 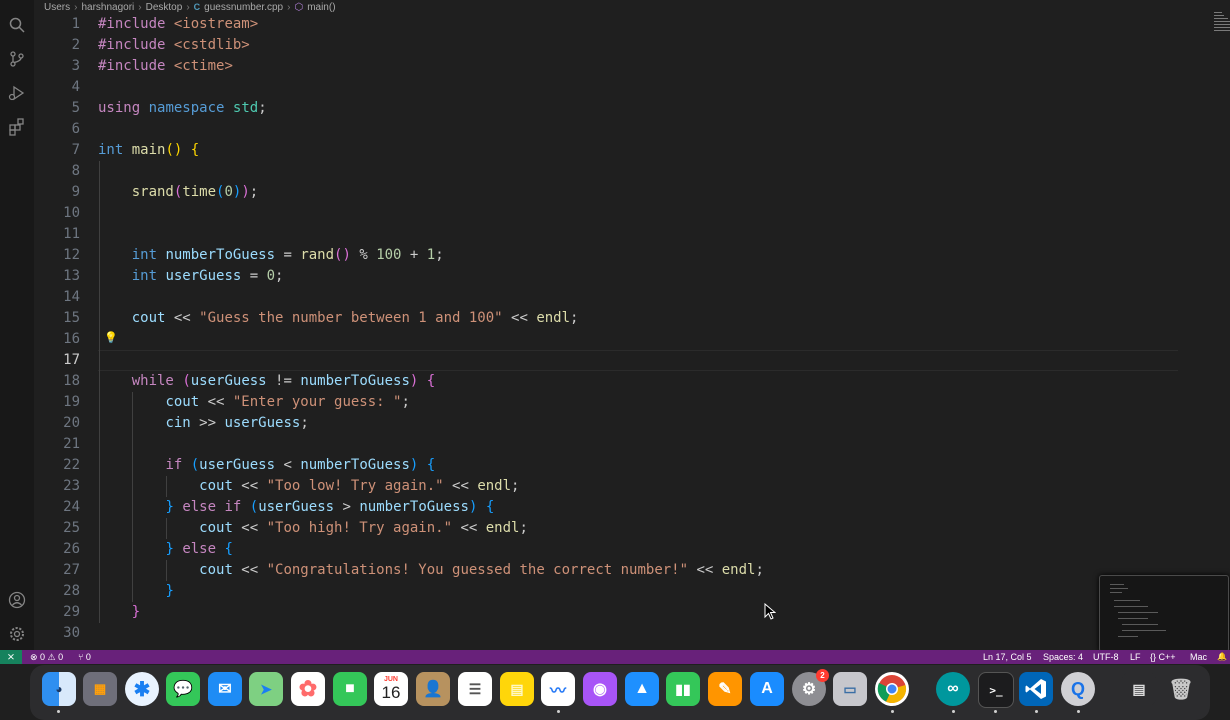 What do you see at coordinates (178, 192) in the screenshot?
I see `line-content: srand(time(0));` at bounding box center [178, 192].